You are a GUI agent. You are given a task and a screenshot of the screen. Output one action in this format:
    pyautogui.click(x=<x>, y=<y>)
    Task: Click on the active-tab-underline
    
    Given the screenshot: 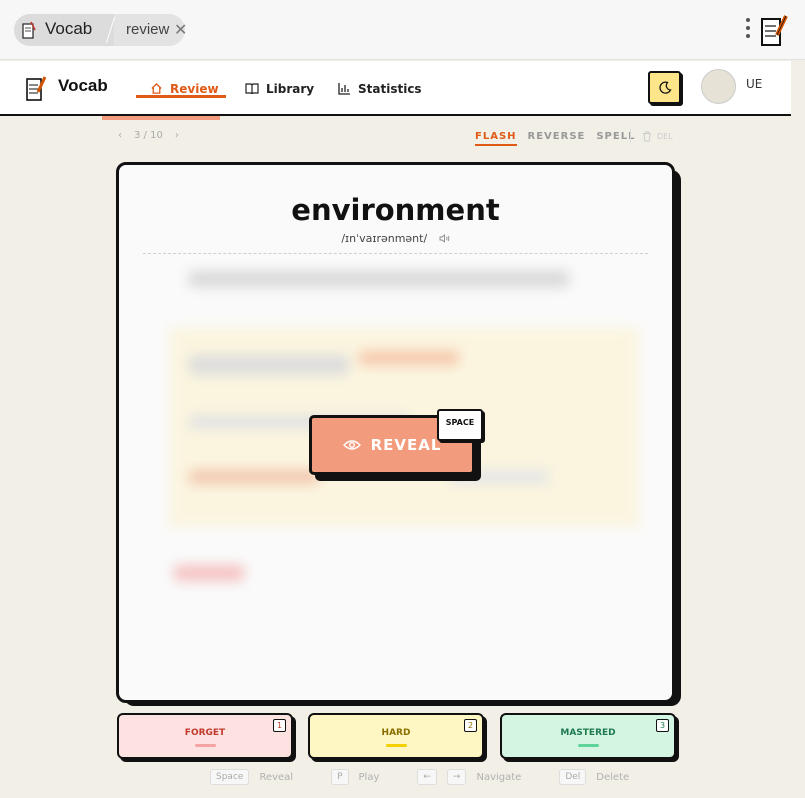 What is the action you would take?
    pyautogui.click(x=181, y=96)
    